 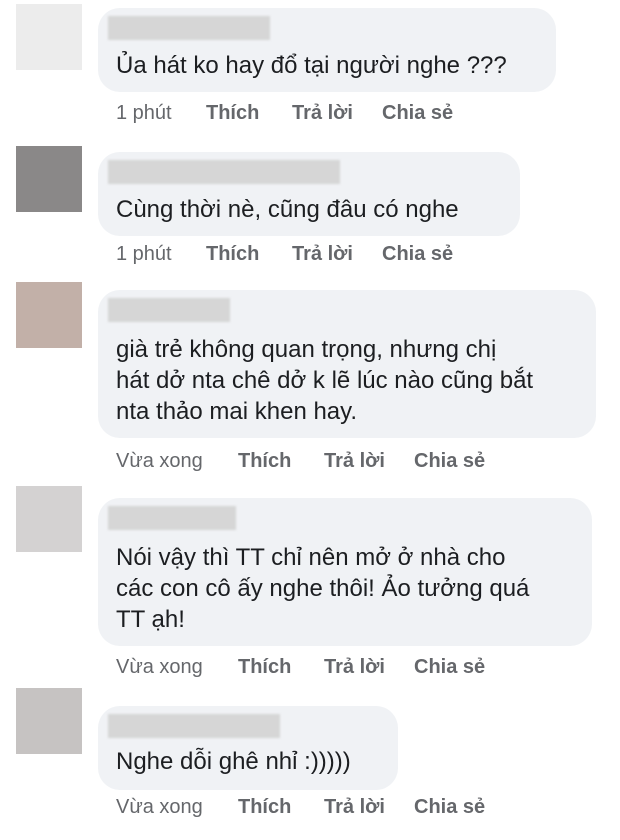 I want to click on comment-text: Ủa hát ko hay đổ tại người nghe ???, so click(x=311, y=65).